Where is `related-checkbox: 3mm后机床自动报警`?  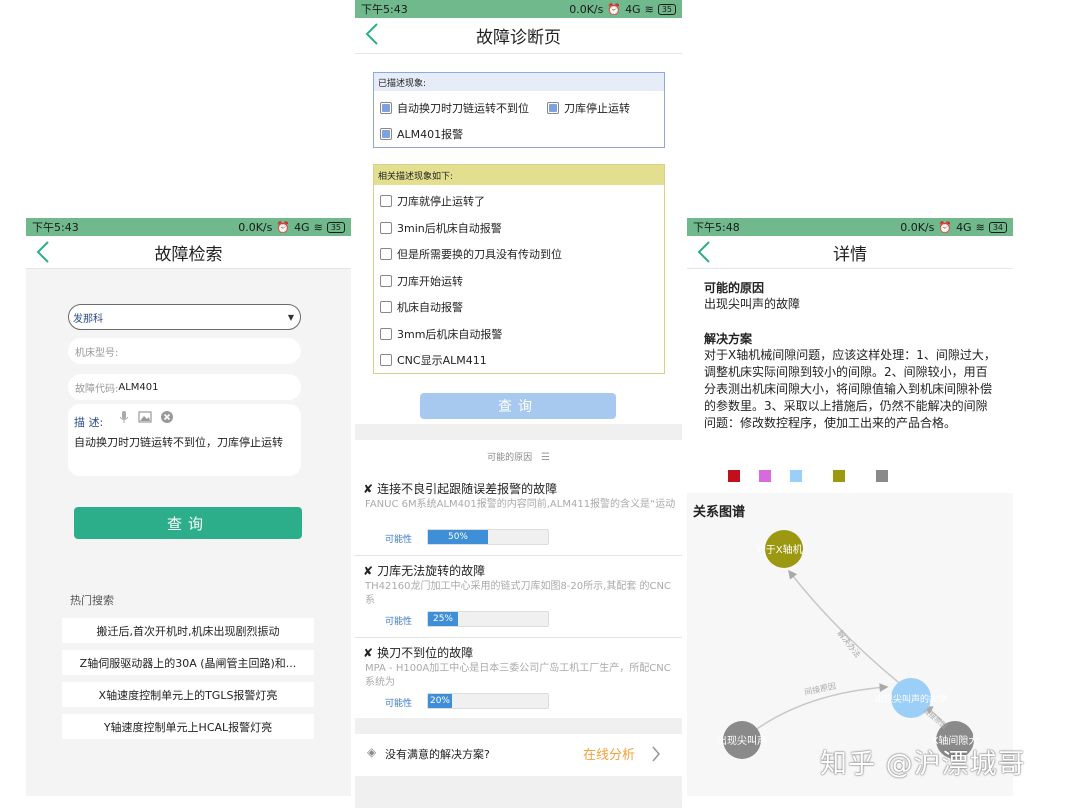
related-checkbox: 3mm后机床自动报警 is located at coordinates (441, 334).